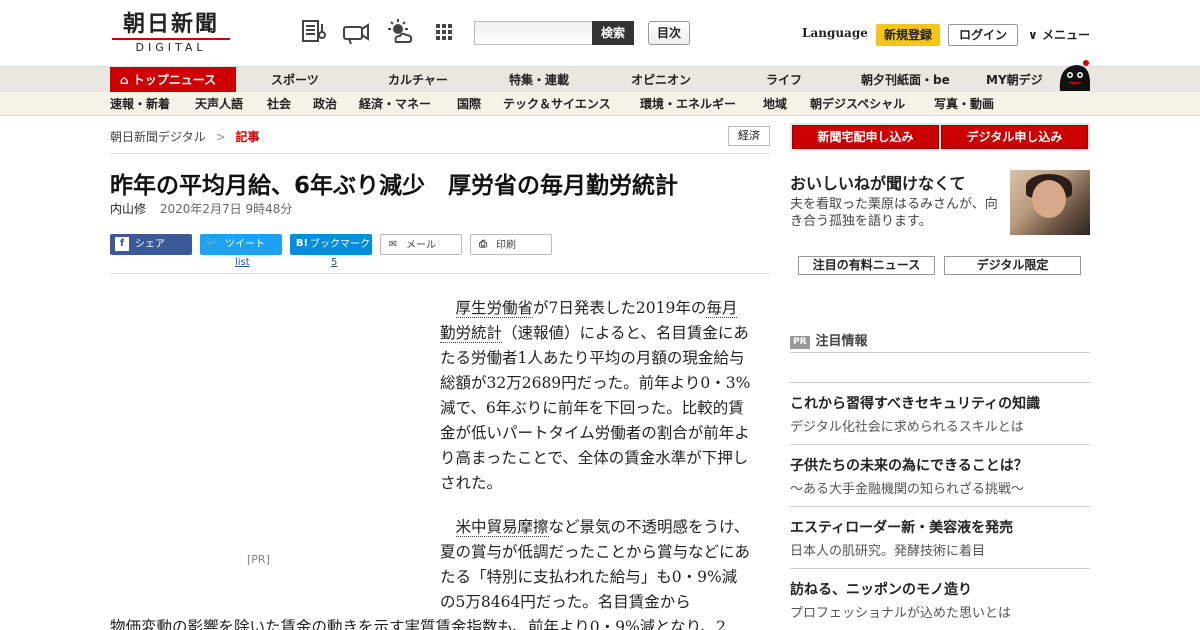 The width and height of the screenshot is (1200, 630). Describe the element at coordinates (620, 308) in the screenshot. I see `paragraph-text: が7日発表した2019年の` at that location.